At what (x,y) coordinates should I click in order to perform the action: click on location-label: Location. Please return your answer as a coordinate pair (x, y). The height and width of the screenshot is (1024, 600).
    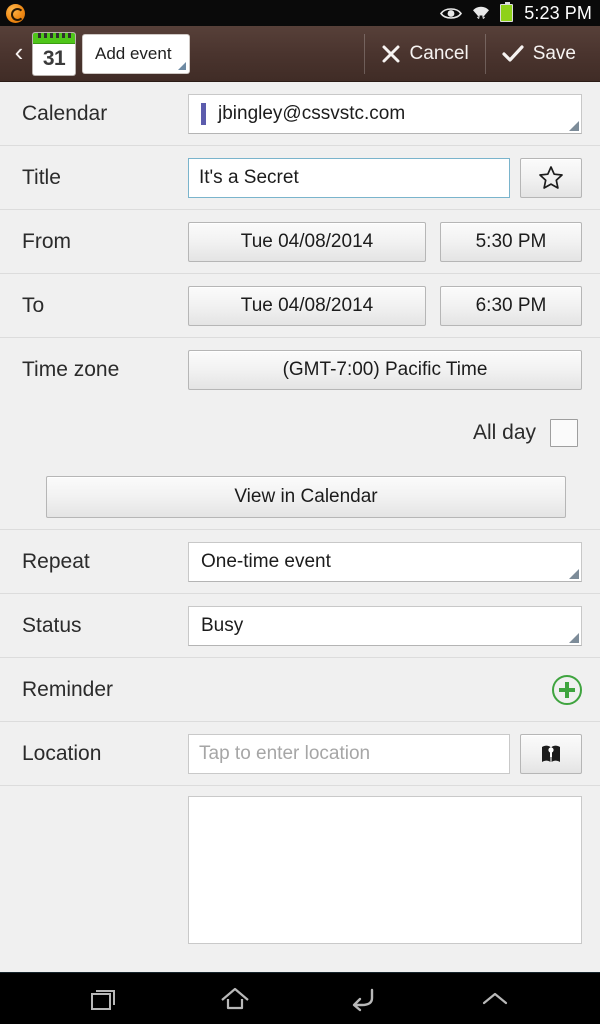
    Looking at the image, I should click on (62, 753).